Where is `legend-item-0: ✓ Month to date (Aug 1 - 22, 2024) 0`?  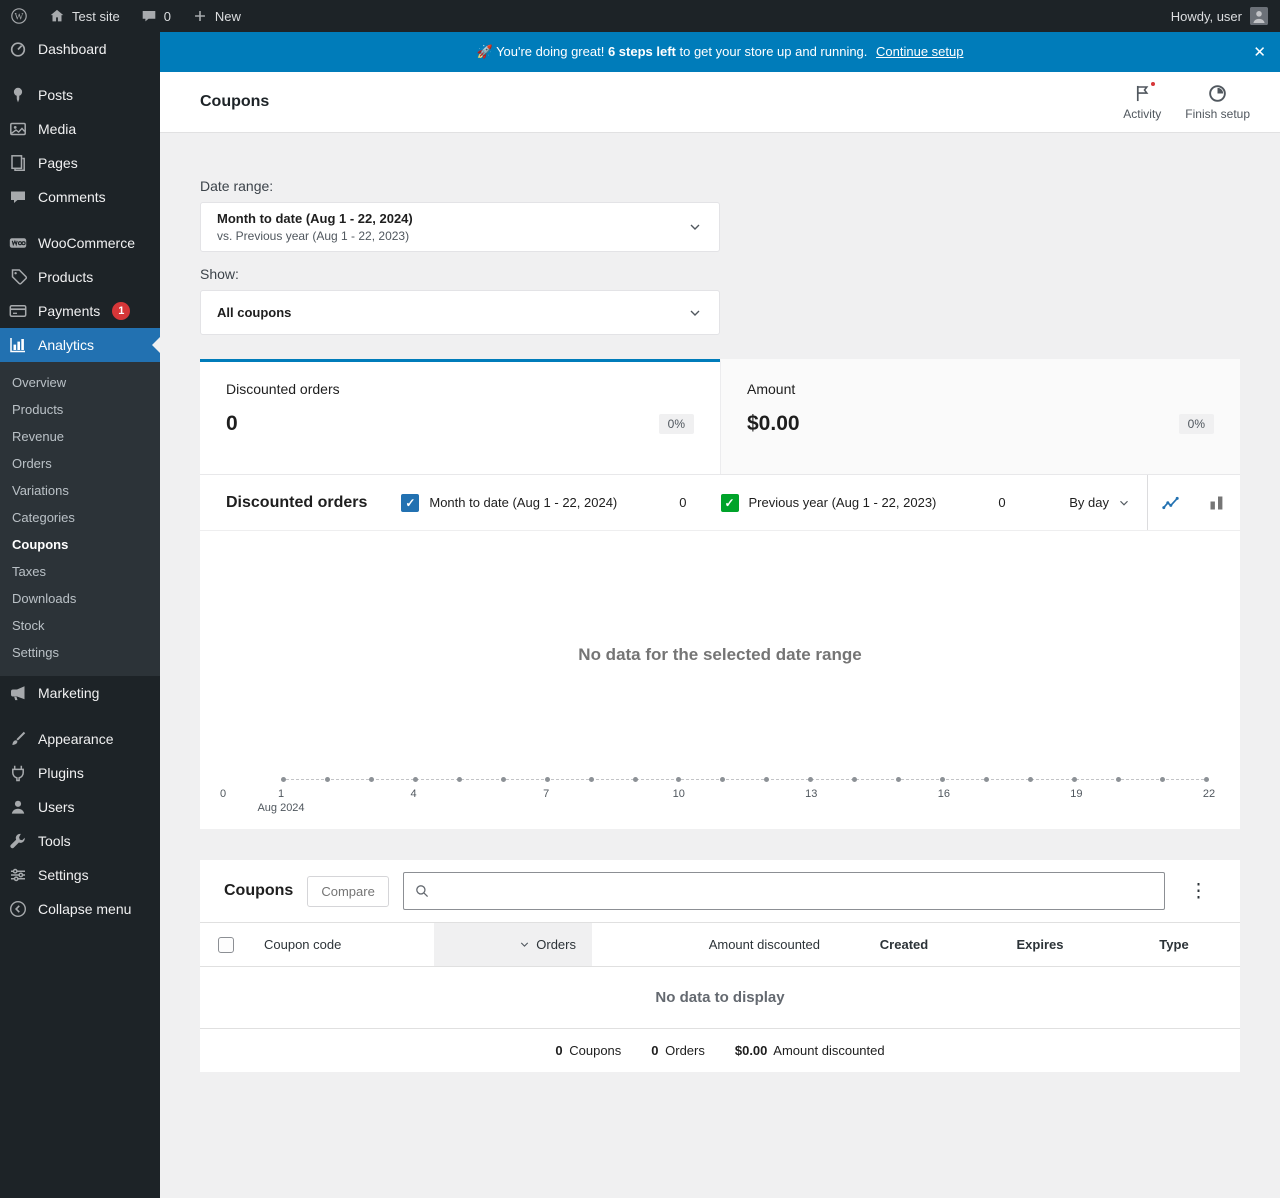 legend-item-0: ✓ Month to date (Aug 1 - 22, 2024) 0 is located at coordinates (544, 502).